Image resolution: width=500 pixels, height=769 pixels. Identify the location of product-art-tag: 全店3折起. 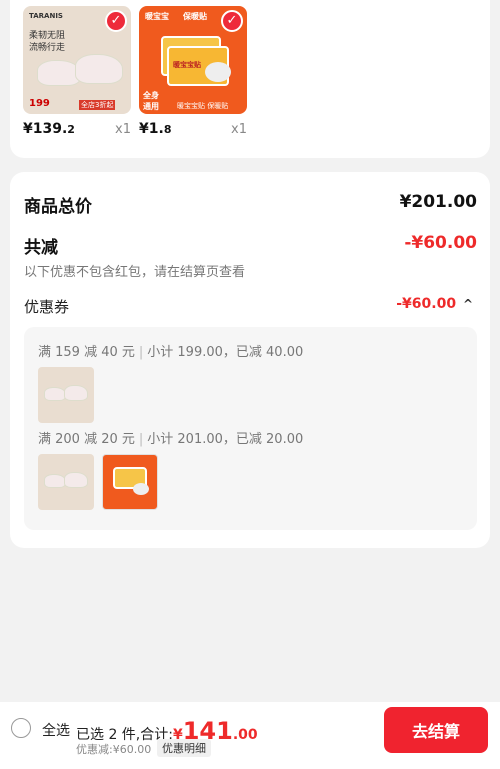
(97, 105).